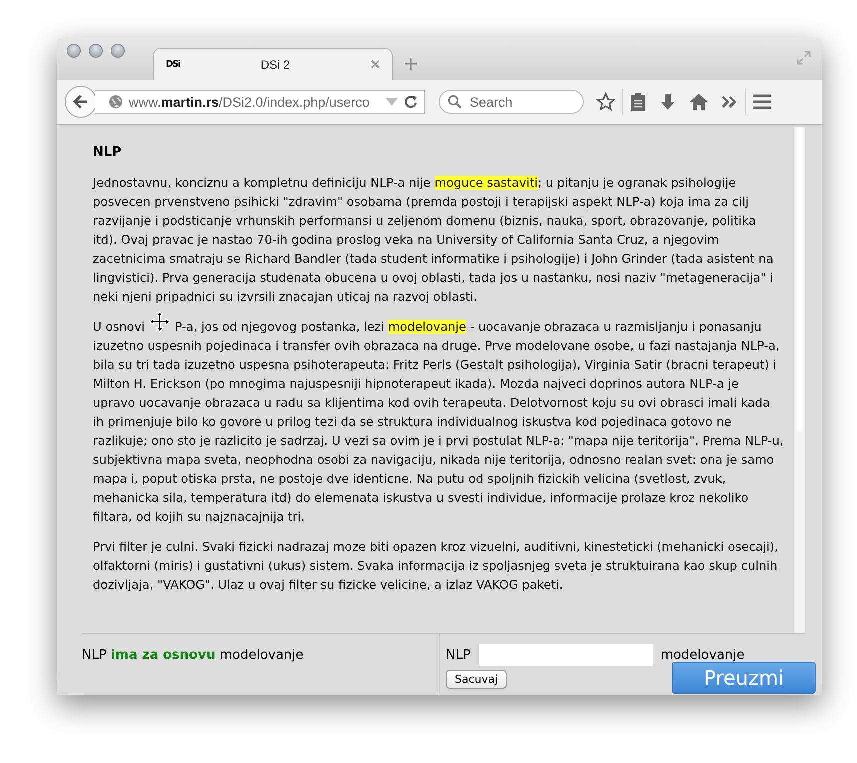 The width and height of the screenshot is (857, 763). I want to click on answer-prefix: NLP, so click(458, 655).